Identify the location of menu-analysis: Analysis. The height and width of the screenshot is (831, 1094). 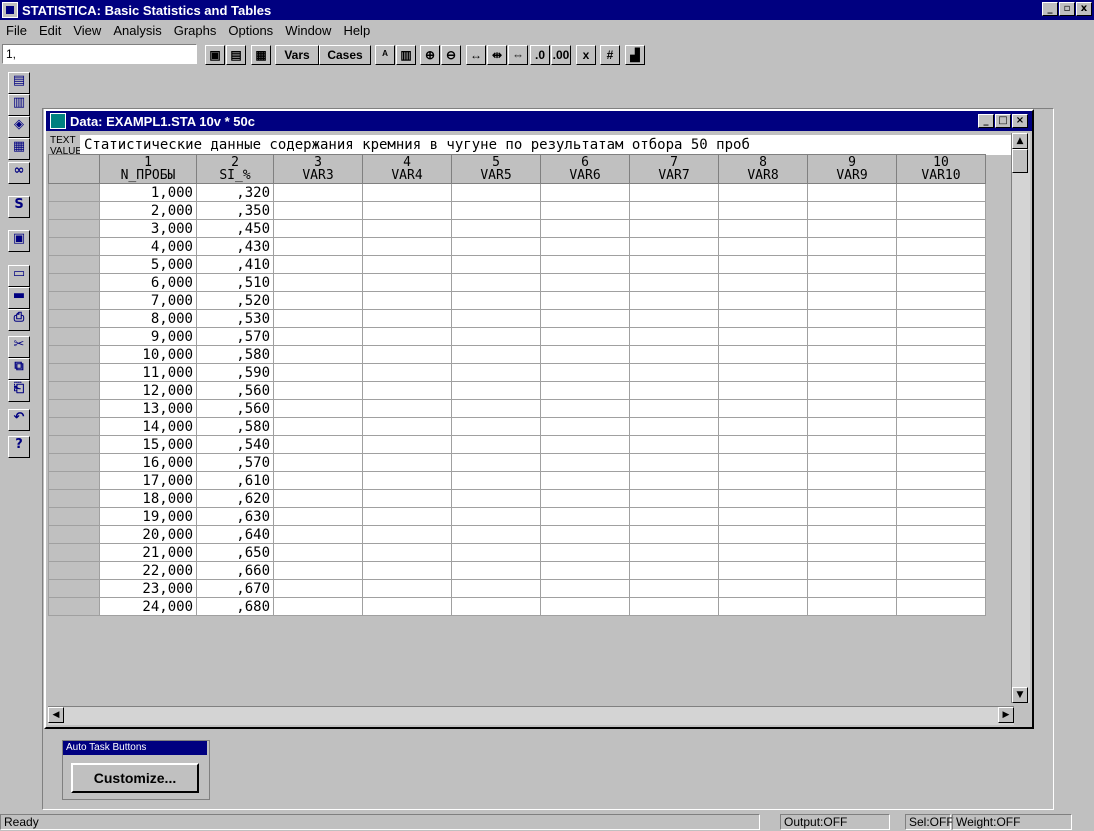
(137, 30).